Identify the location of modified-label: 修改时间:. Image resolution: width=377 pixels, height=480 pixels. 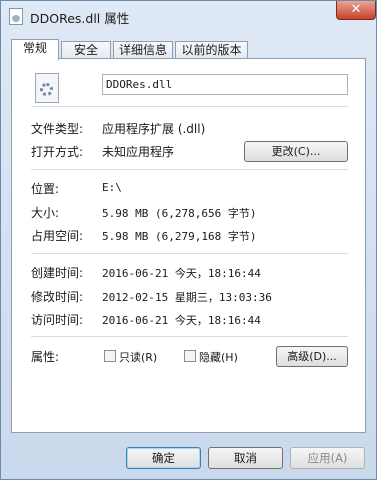
(57, 297).